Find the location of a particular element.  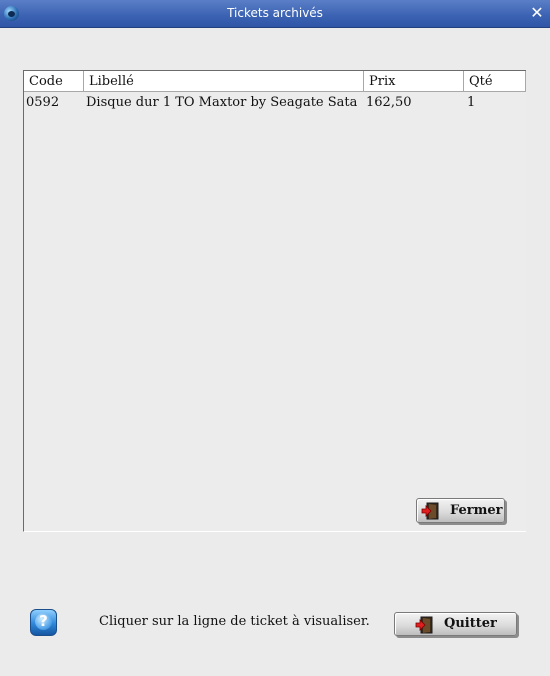

close-icon: ✕ is located at coordinates (537, 13).